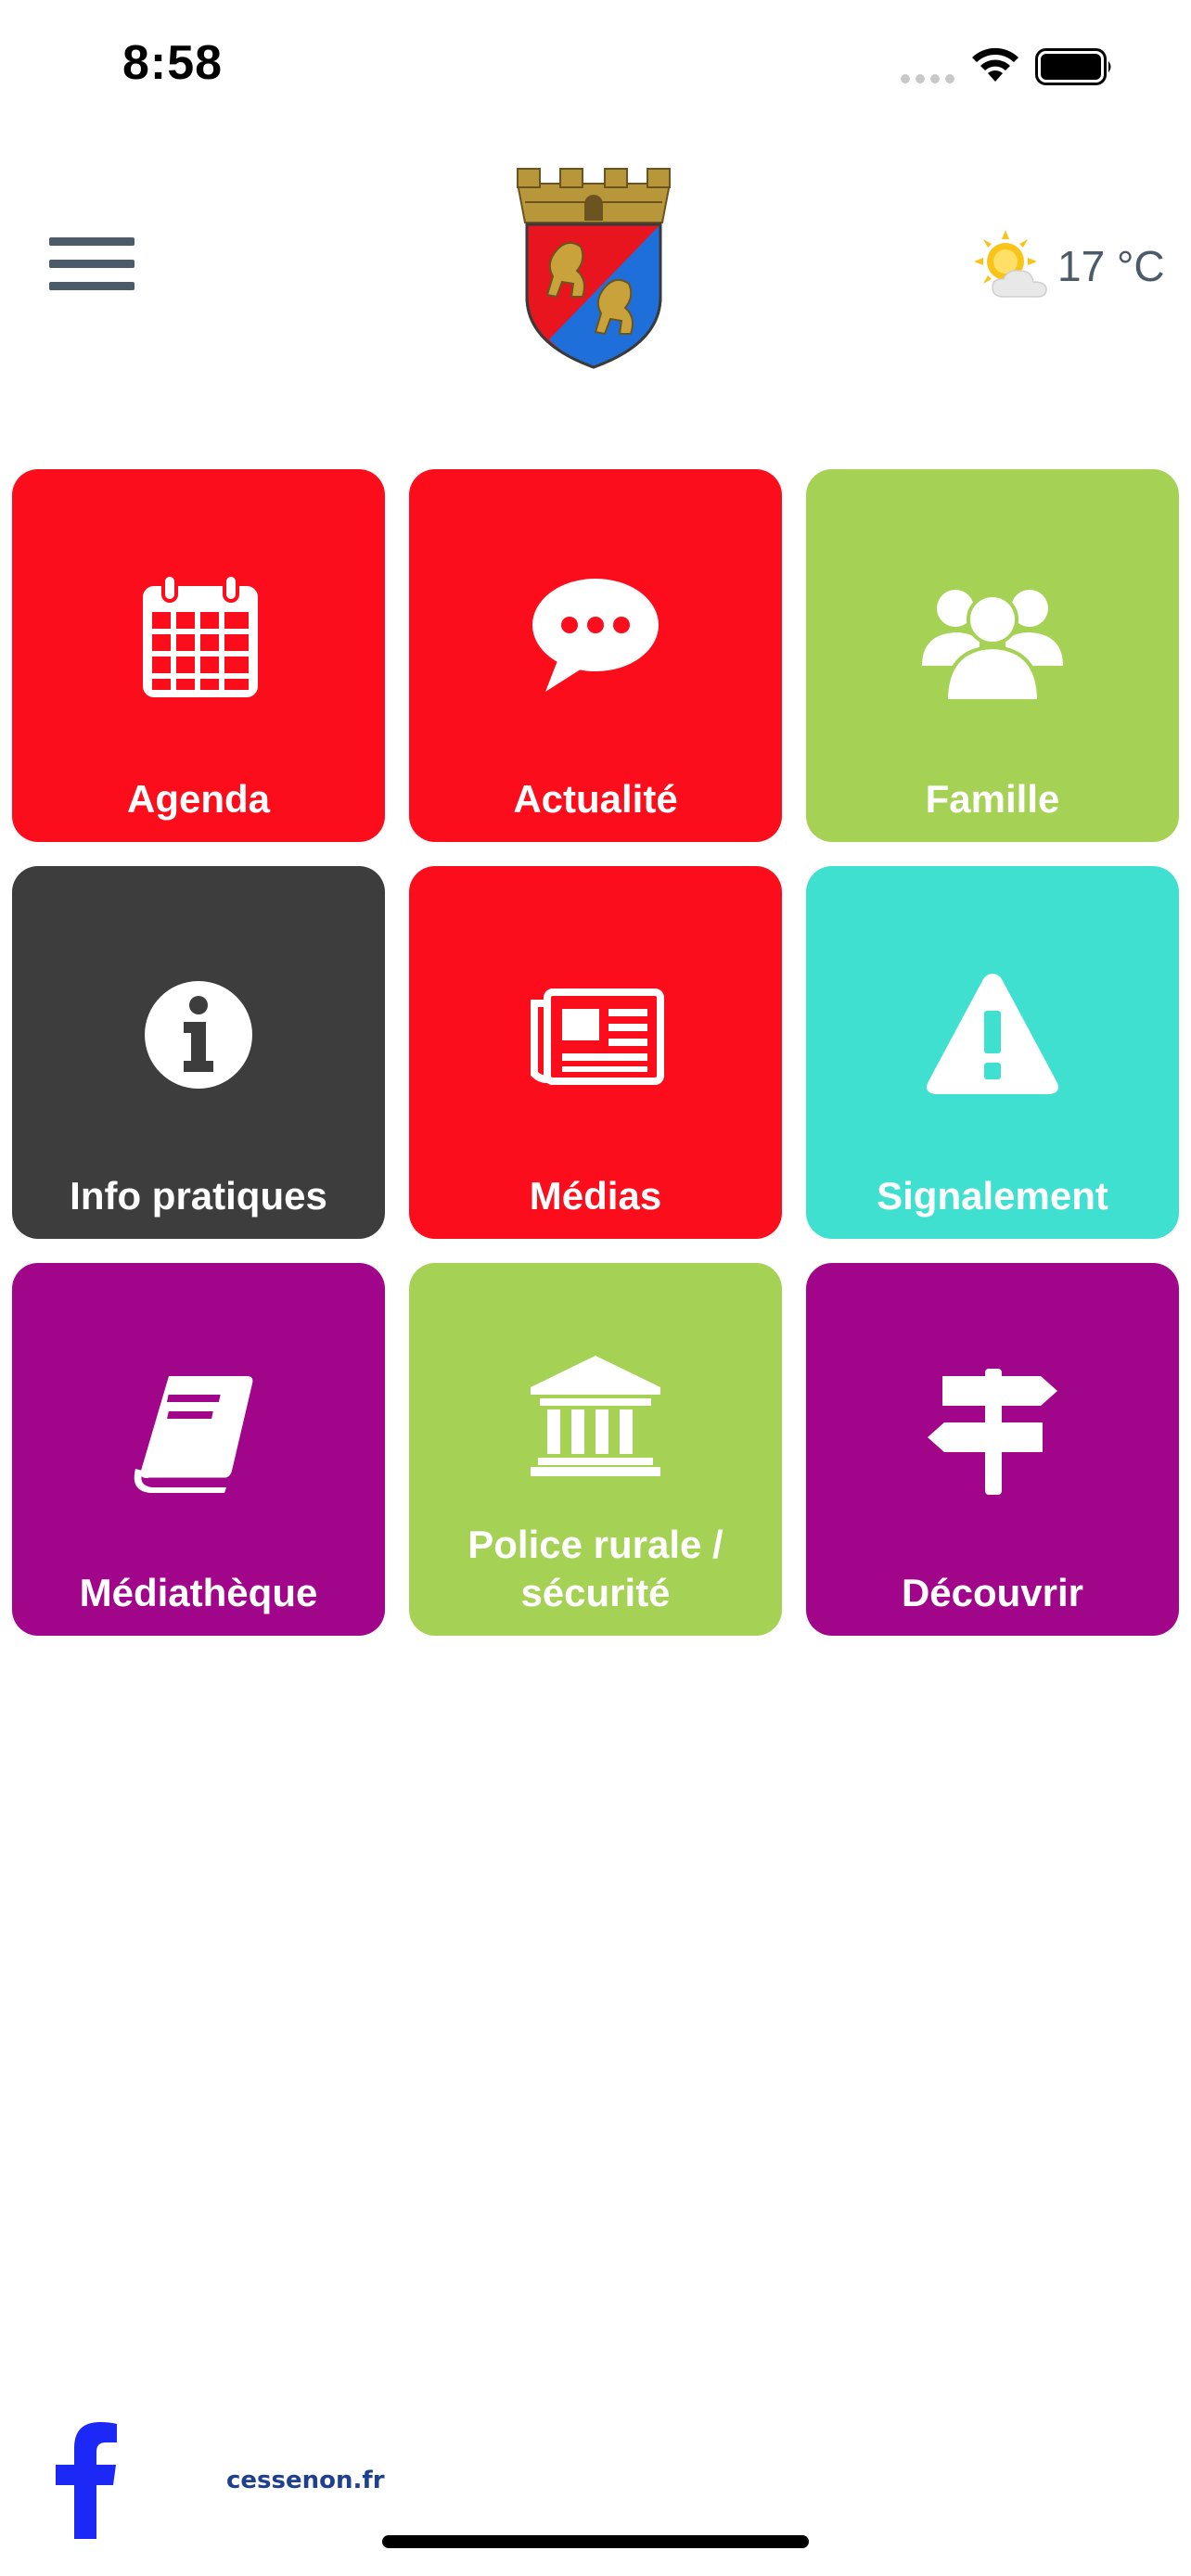 This screenshot has height=2576, width=1191. I want to click on tile-info-pratiques: Info pratiques, so click(198, 1052).